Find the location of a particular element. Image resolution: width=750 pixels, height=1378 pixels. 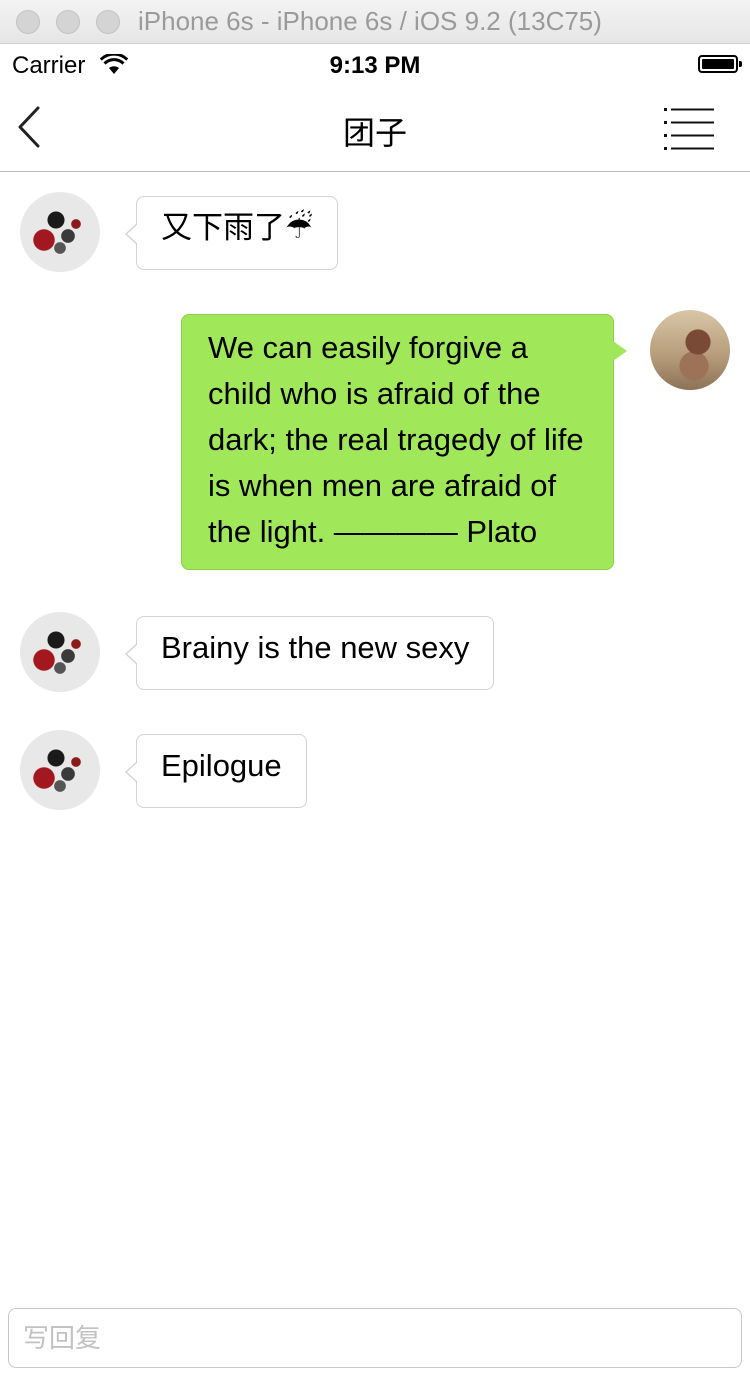

minimize-window-button is located at coordinates (68, 22).